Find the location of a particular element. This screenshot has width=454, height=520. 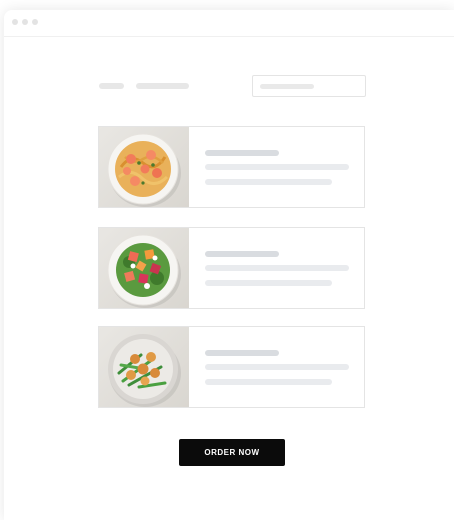

menu-card-scallop-beans is located at coordinates (231, 367).